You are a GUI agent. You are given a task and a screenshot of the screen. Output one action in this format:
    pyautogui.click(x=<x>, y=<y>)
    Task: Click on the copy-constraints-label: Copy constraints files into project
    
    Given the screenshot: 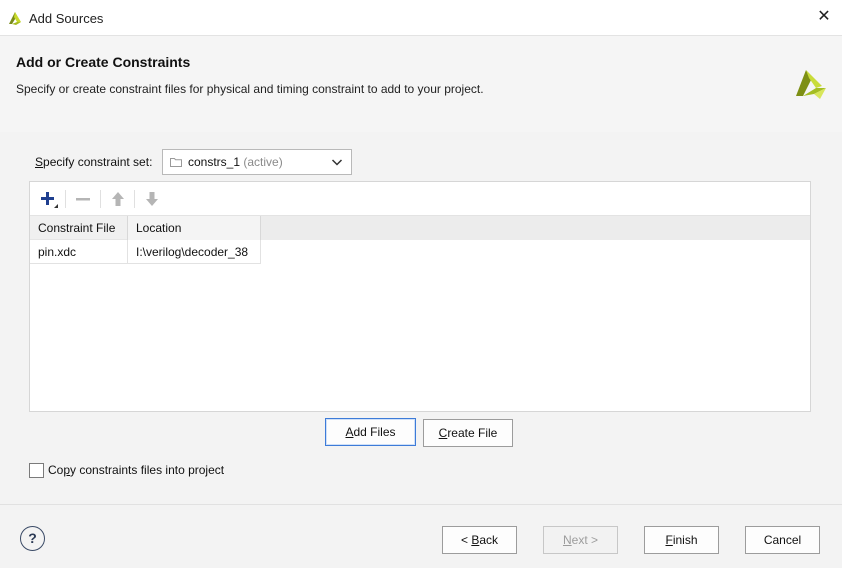 What is the action you would take?
    pyautogui.click(x=136, y=470)
    